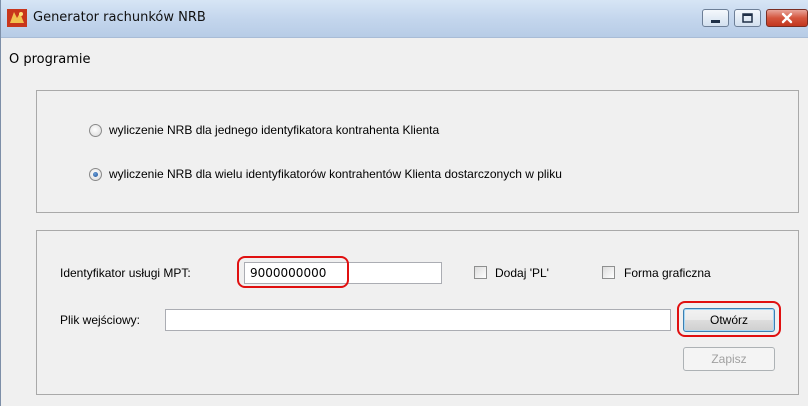 This screenshot has height=406, width=808. I want to click on window-title: Generator rachunków NRB, so click(119, 17).